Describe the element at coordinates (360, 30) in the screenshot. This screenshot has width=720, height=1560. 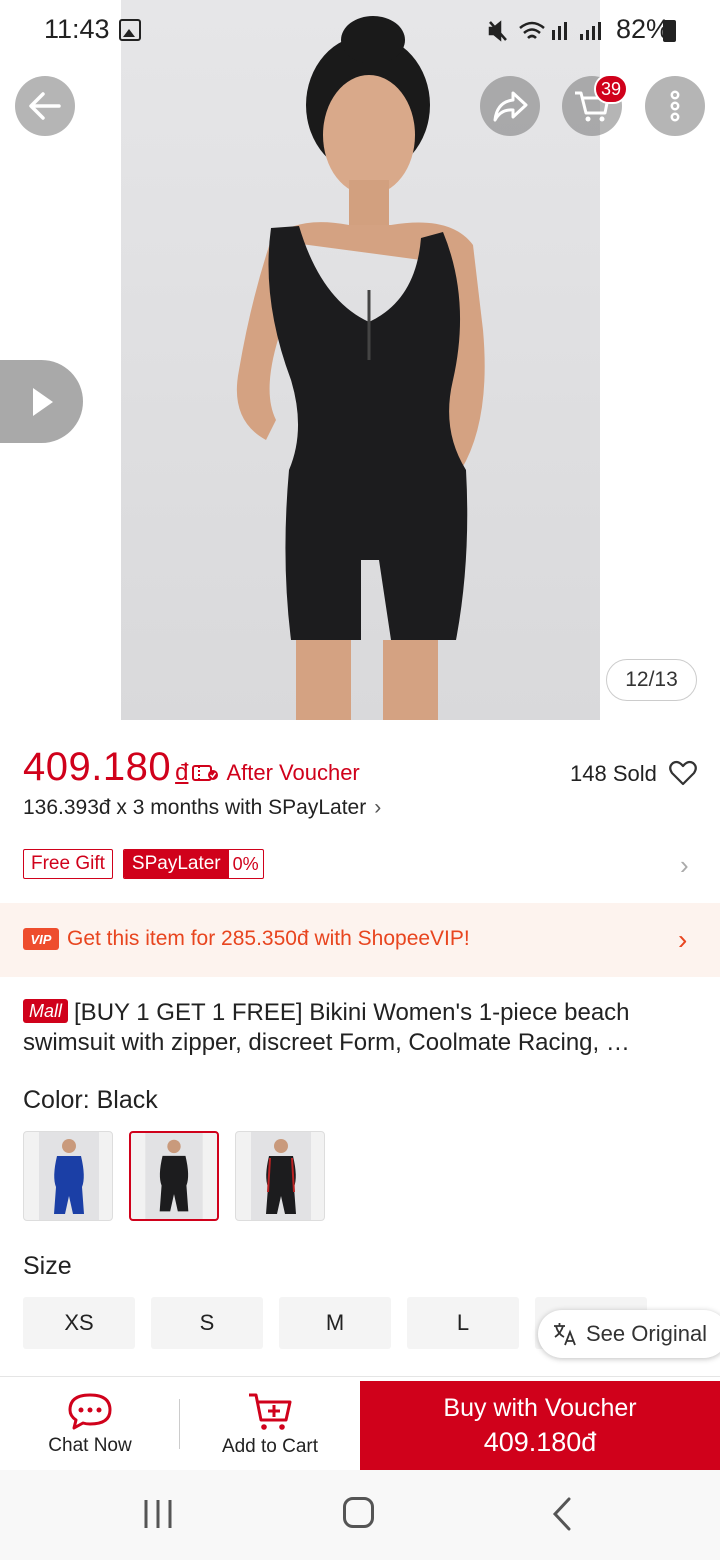
I see `status-bar: 11:43 82%` at that location.